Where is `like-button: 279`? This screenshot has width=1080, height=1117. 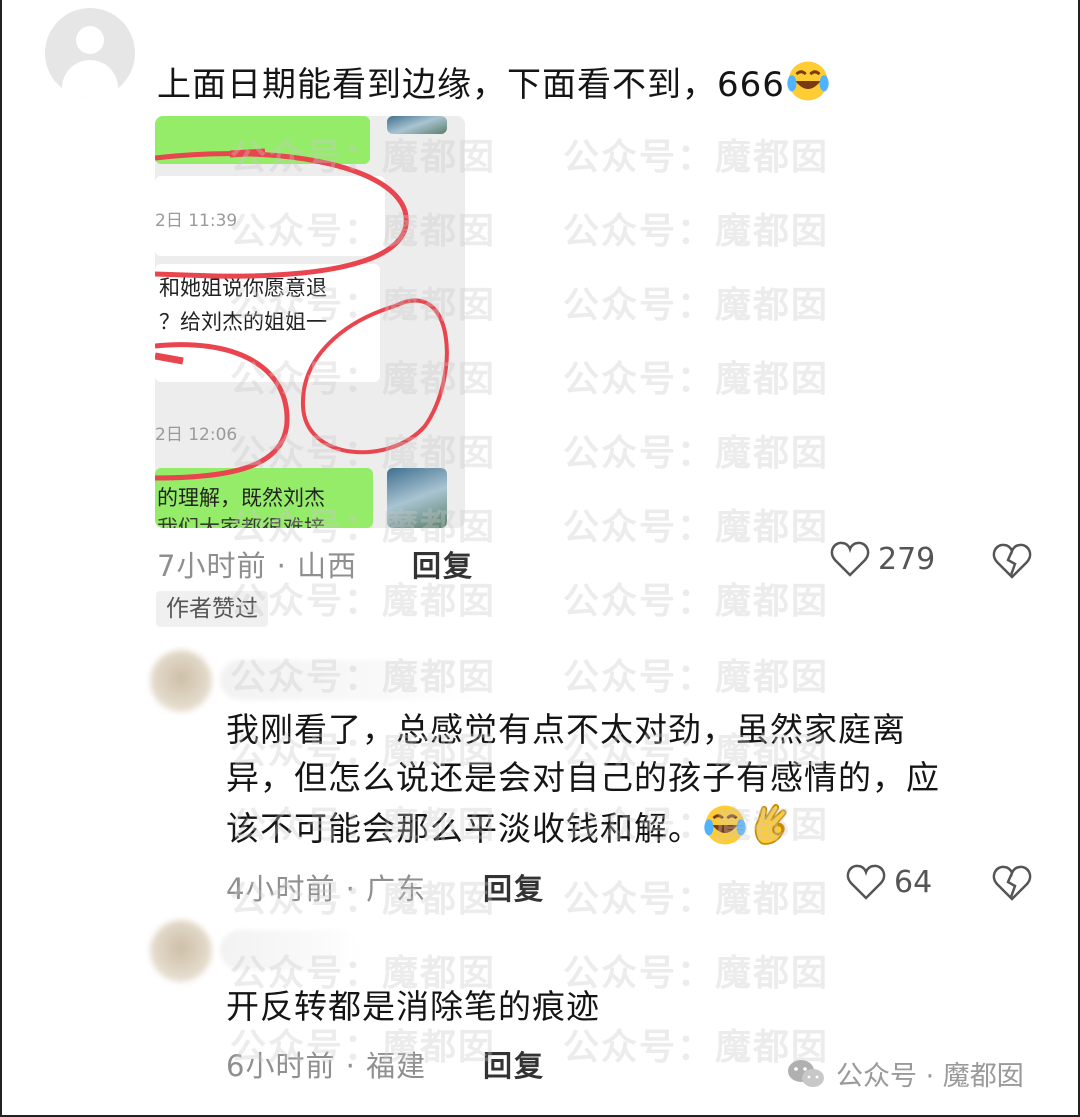 like-button: 279 is located at coordinates (882, 559).